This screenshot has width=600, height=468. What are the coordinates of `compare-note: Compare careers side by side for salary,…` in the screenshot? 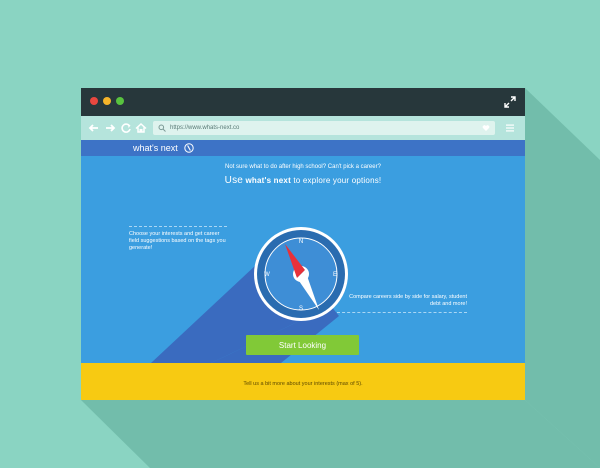 It's located at (402, 303).